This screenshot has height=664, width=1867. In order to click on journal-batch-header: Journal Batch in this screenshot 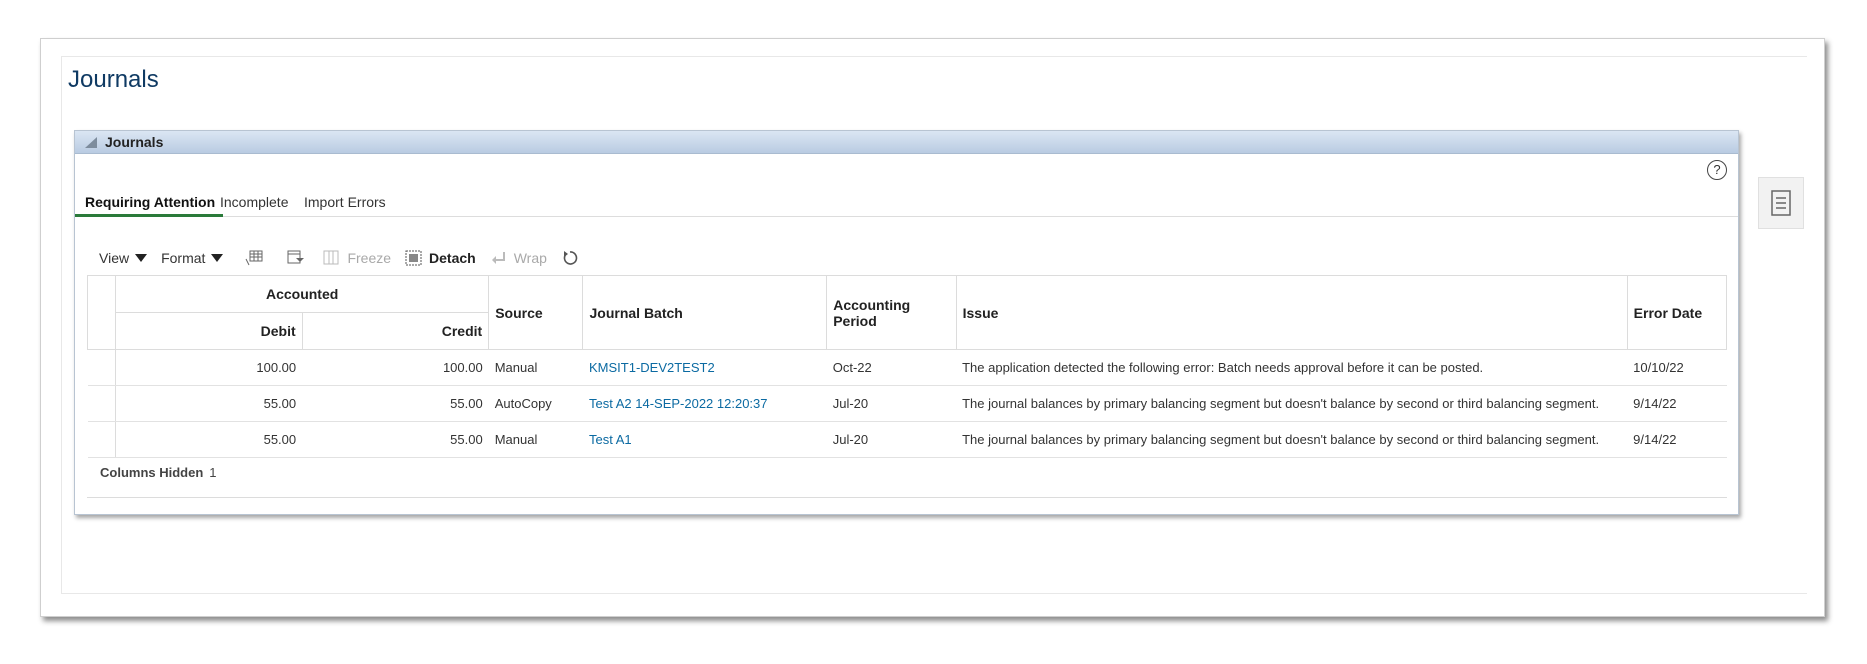, I will do `click(705, 312)`.